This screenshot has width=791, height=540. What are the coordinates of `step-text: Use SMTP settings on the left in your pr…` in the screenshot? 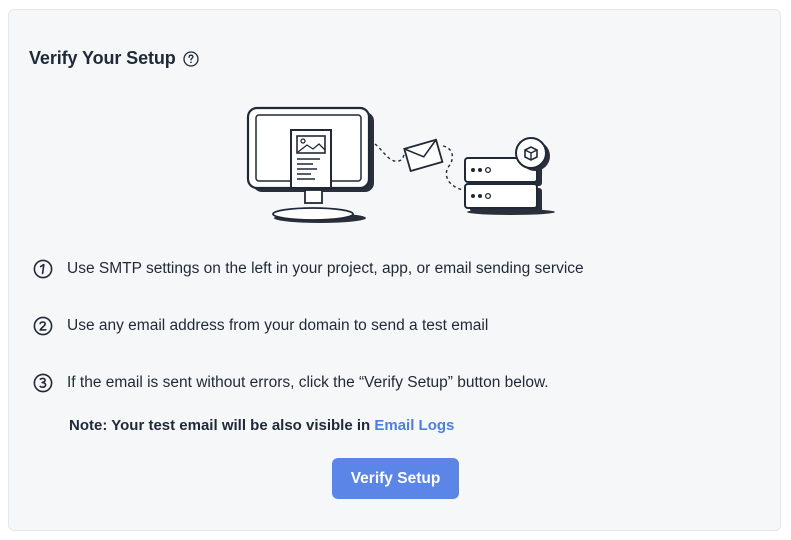 It's located at (325, 268).